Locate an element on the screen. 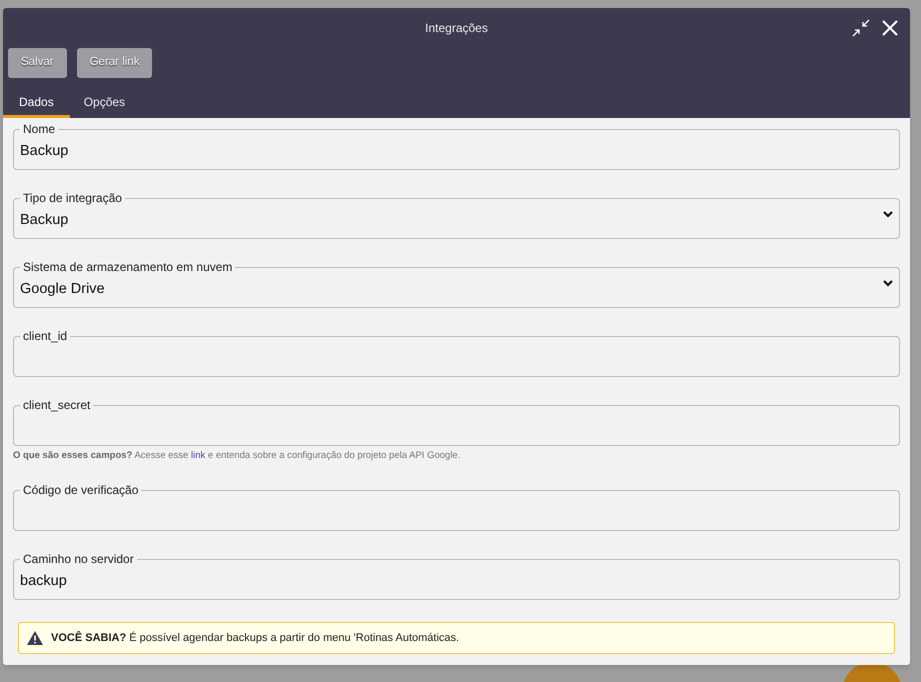 Image resolution: width=921 pixels, height=682 pixels. input-field: Nome Backup is located at coordinates (456, 146).